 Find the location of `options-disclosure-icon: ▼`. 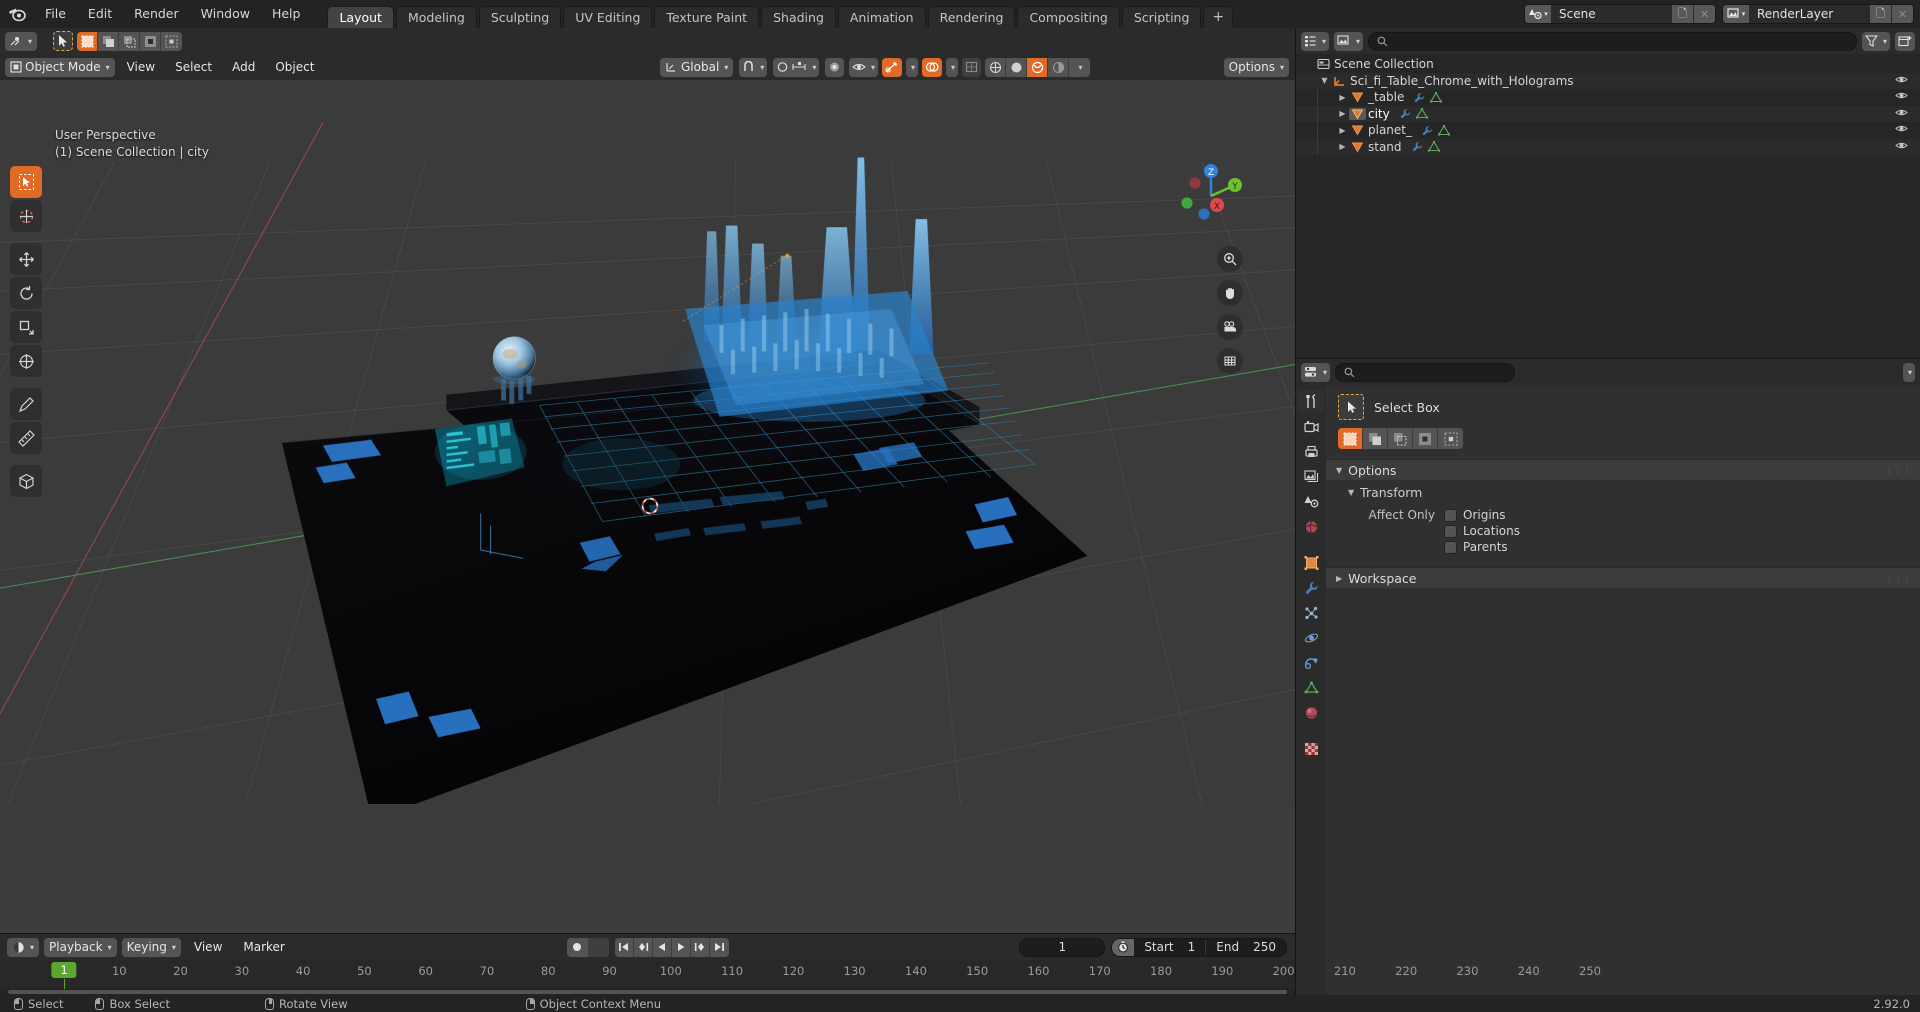

options-disclosure-icon: ▼ is located at coordinates (1339, 470).